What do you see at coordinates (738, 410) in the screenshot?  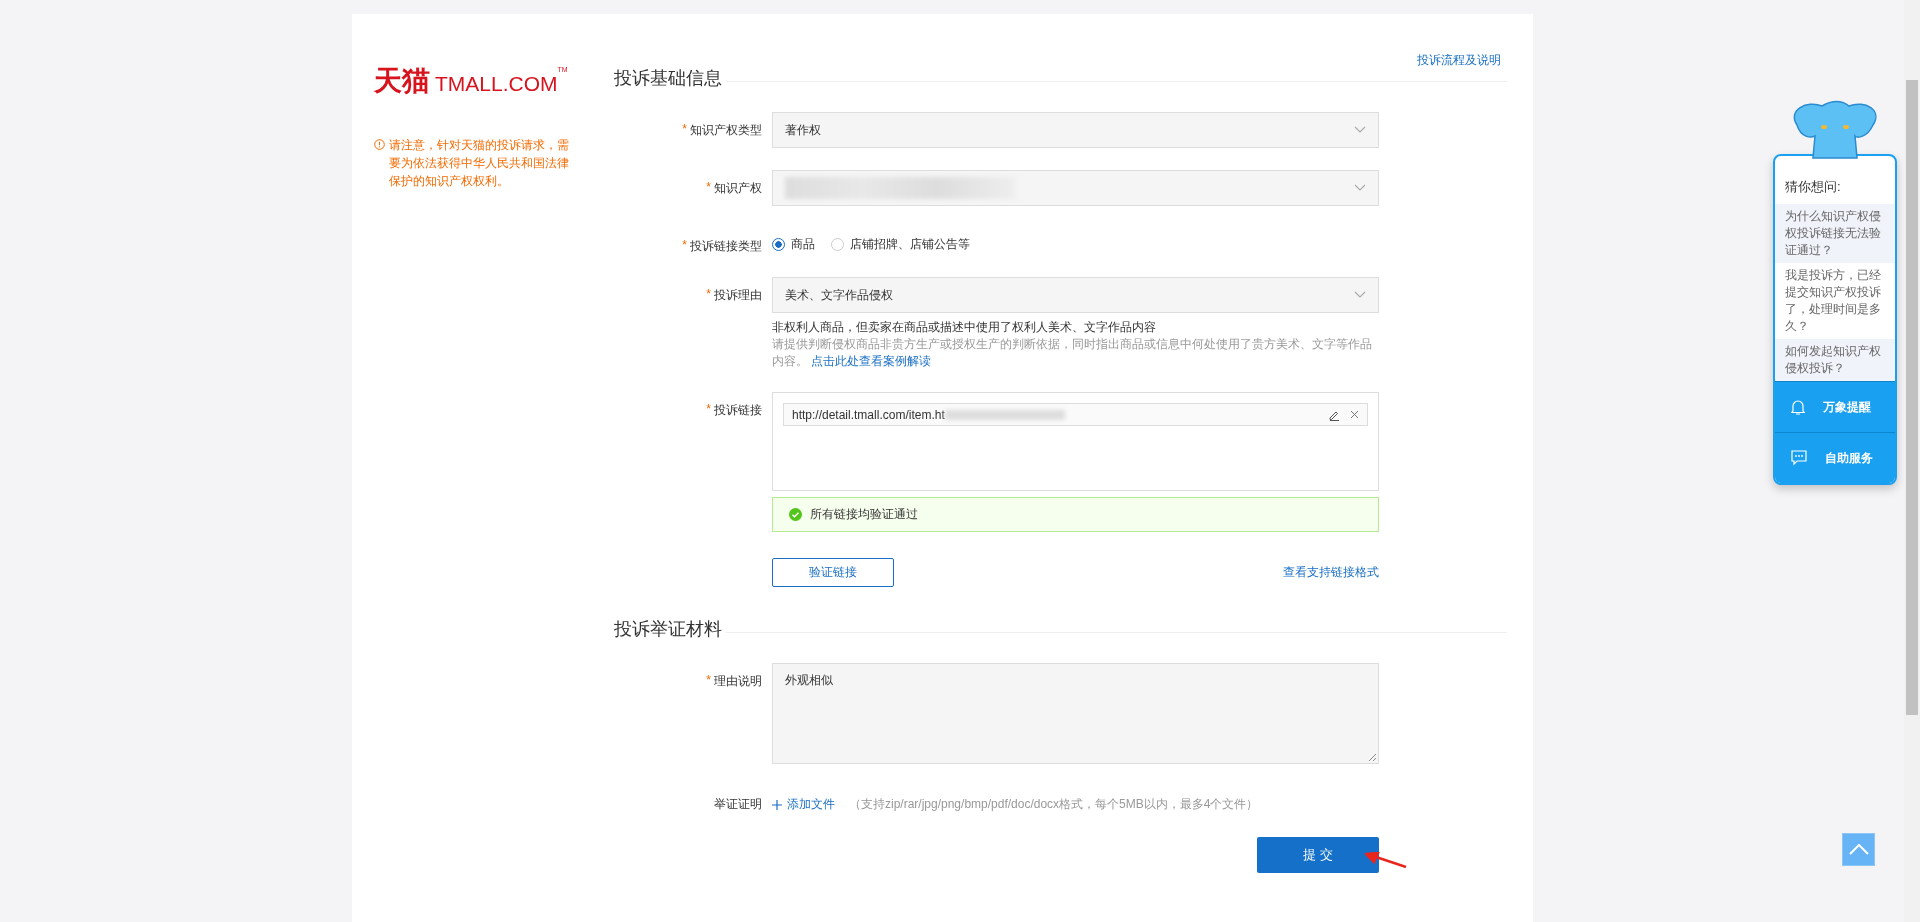 I see `field-label: 投诉链接` at bounding box center [738, 410].